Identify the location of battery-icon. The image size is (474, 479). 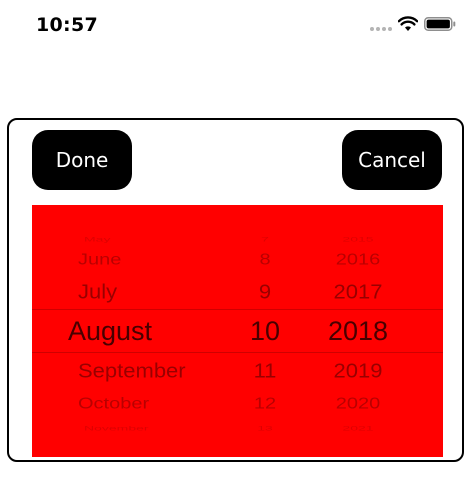
(440, 24).